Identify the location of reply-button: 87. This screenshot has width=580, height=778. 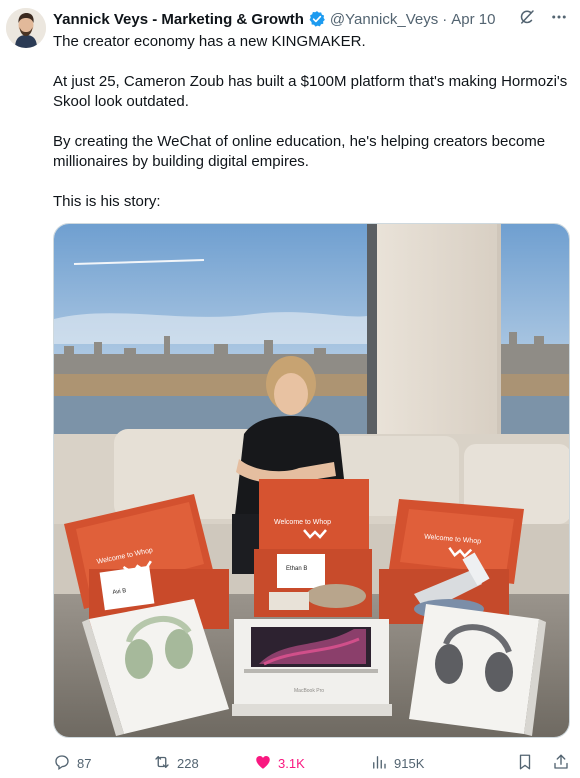
(103, 763).